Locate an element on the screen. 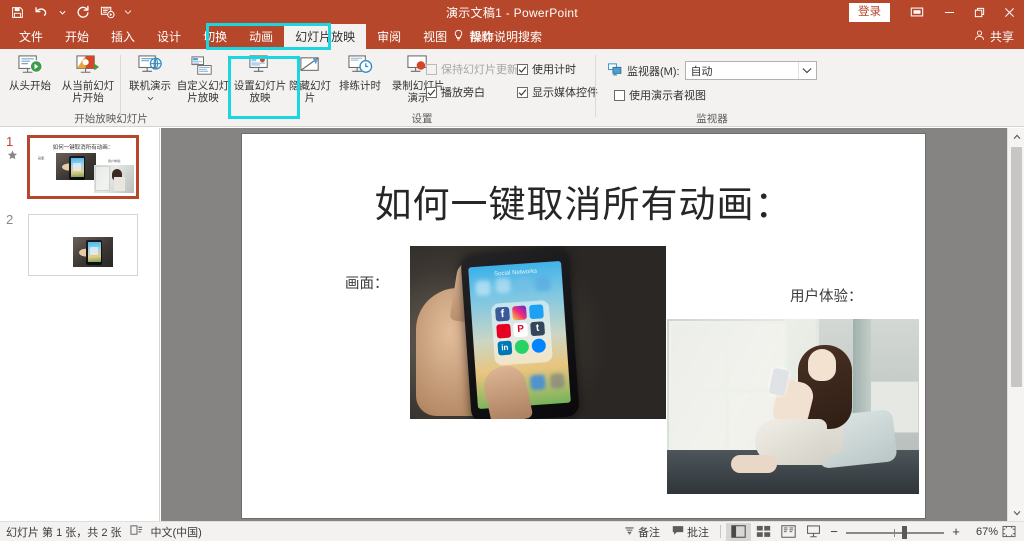 Image resolution: width=1024 pixels, height=541 pixels. thumbnail-canvas: 如何一键取消所有动画： 画面： 用户体验： is located at coordinates (83, 167).